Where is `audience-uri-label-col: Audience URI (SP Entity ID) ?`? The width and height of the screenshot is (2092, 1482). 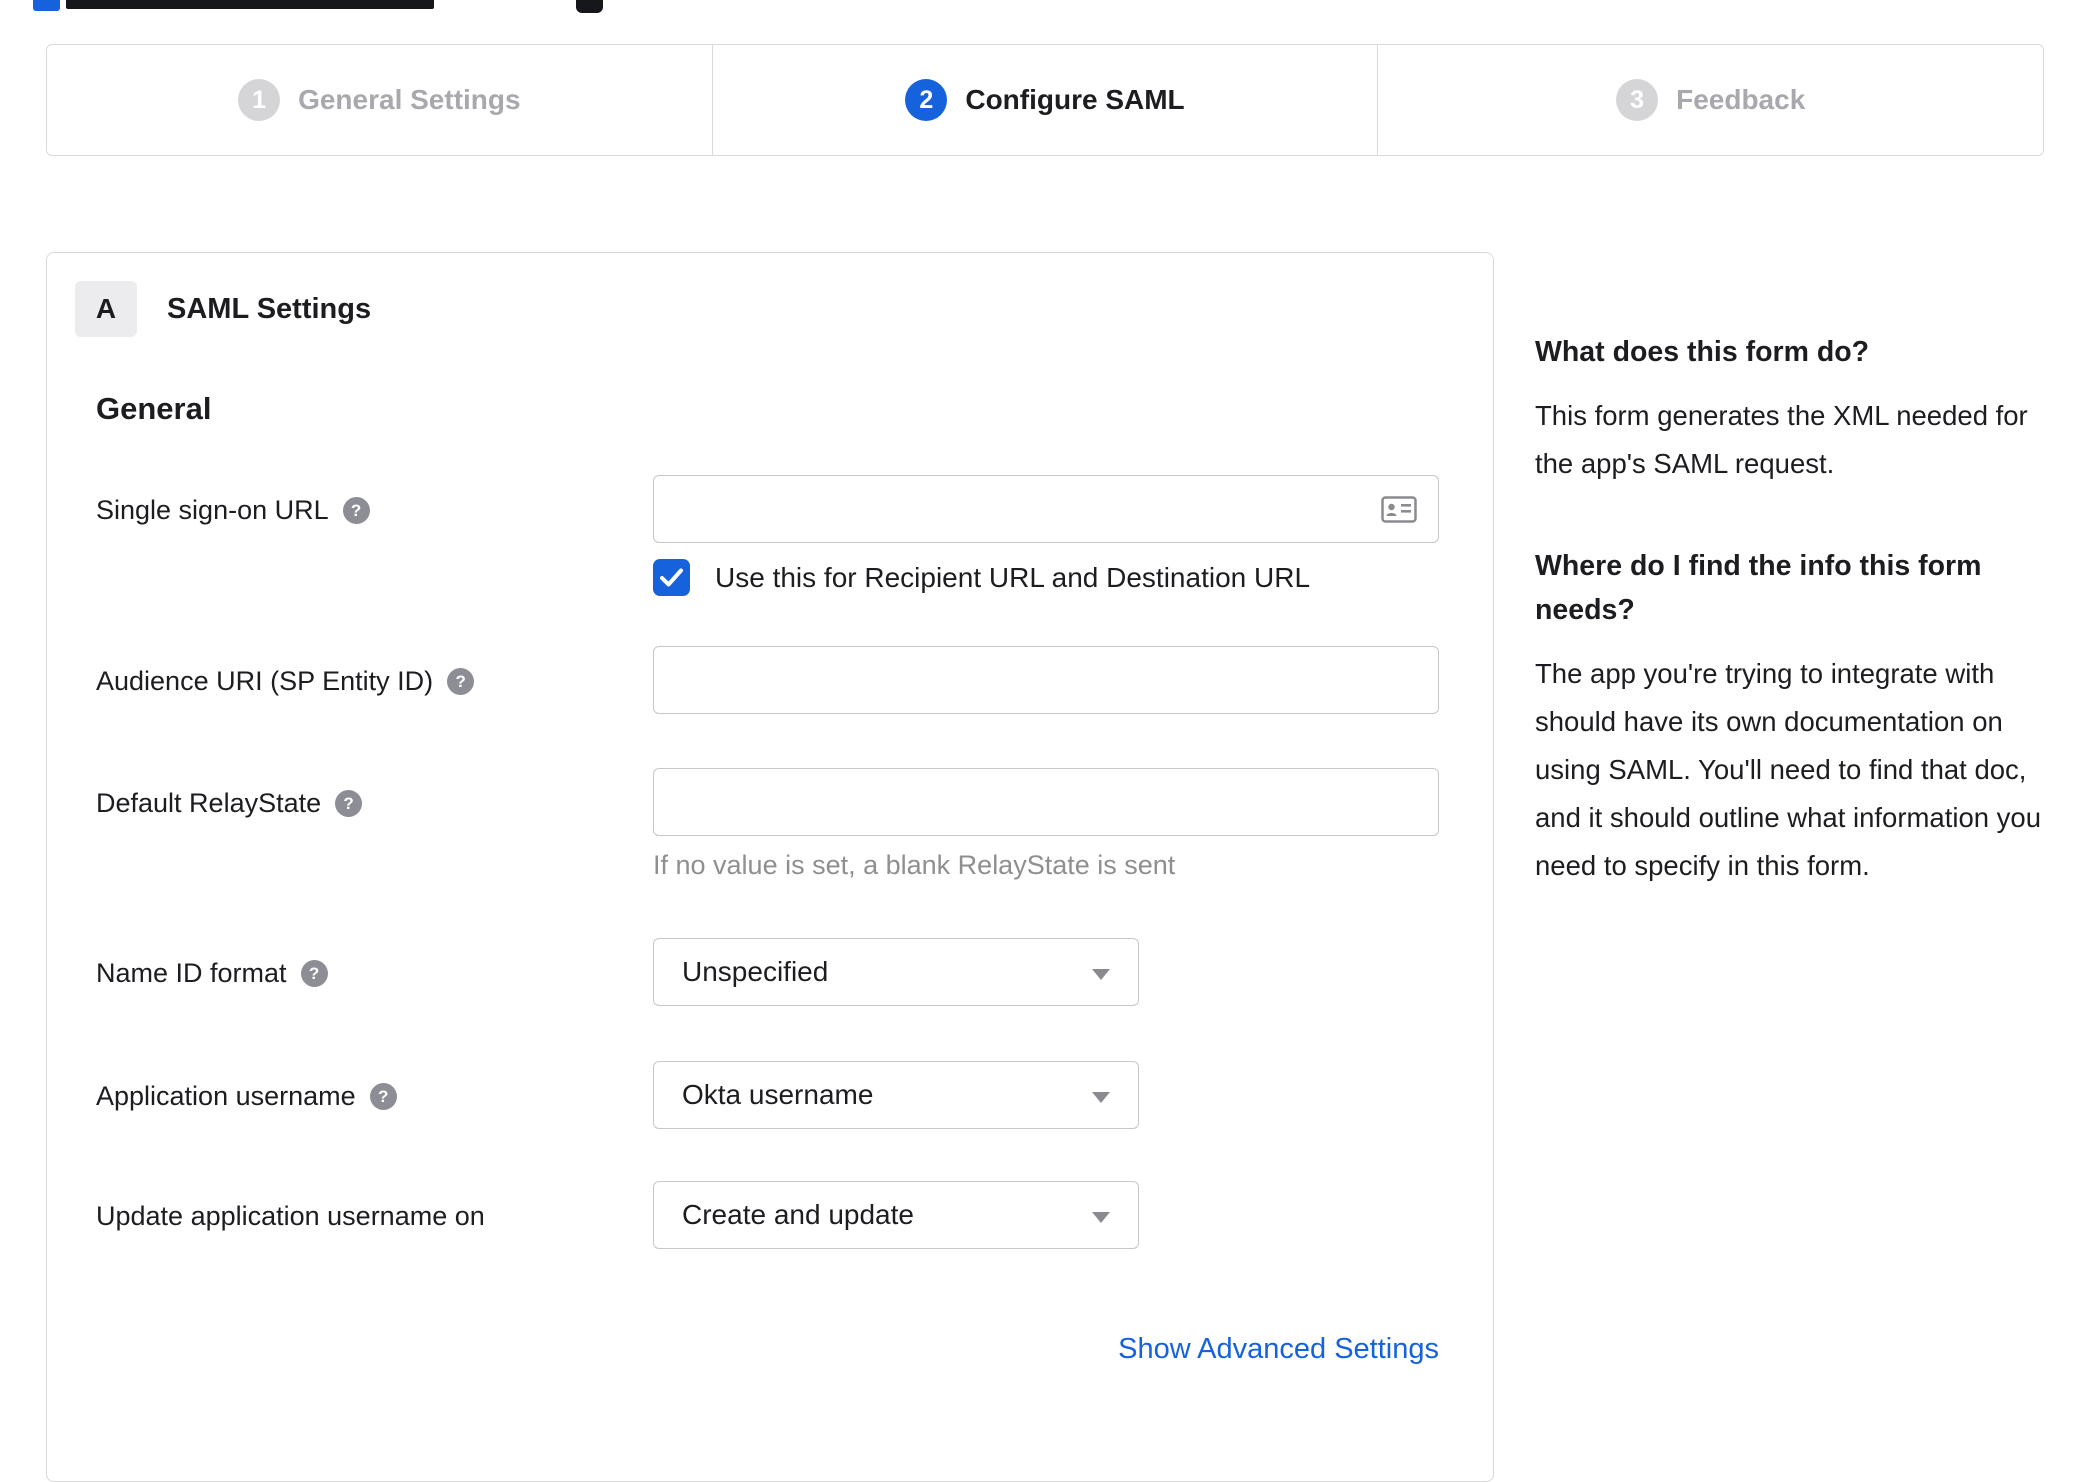
audience-uri-label-col: Audience URI (SP Entity ID) ? is located at coordinates (374, 680).